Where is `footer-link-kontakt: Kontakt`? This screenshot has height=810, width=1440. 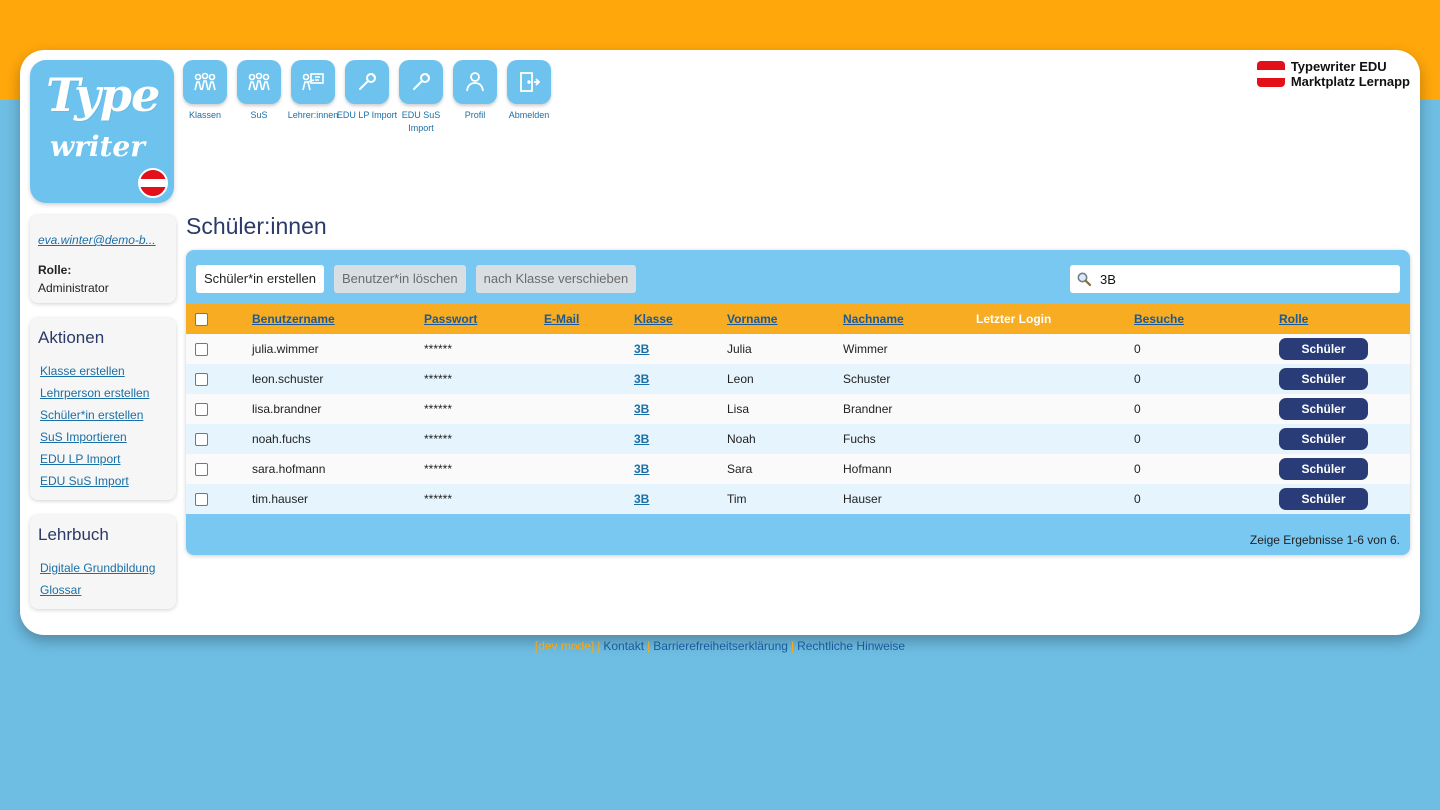 footer-link-kontakt: Kontakt is located at coordinates (623, 646).